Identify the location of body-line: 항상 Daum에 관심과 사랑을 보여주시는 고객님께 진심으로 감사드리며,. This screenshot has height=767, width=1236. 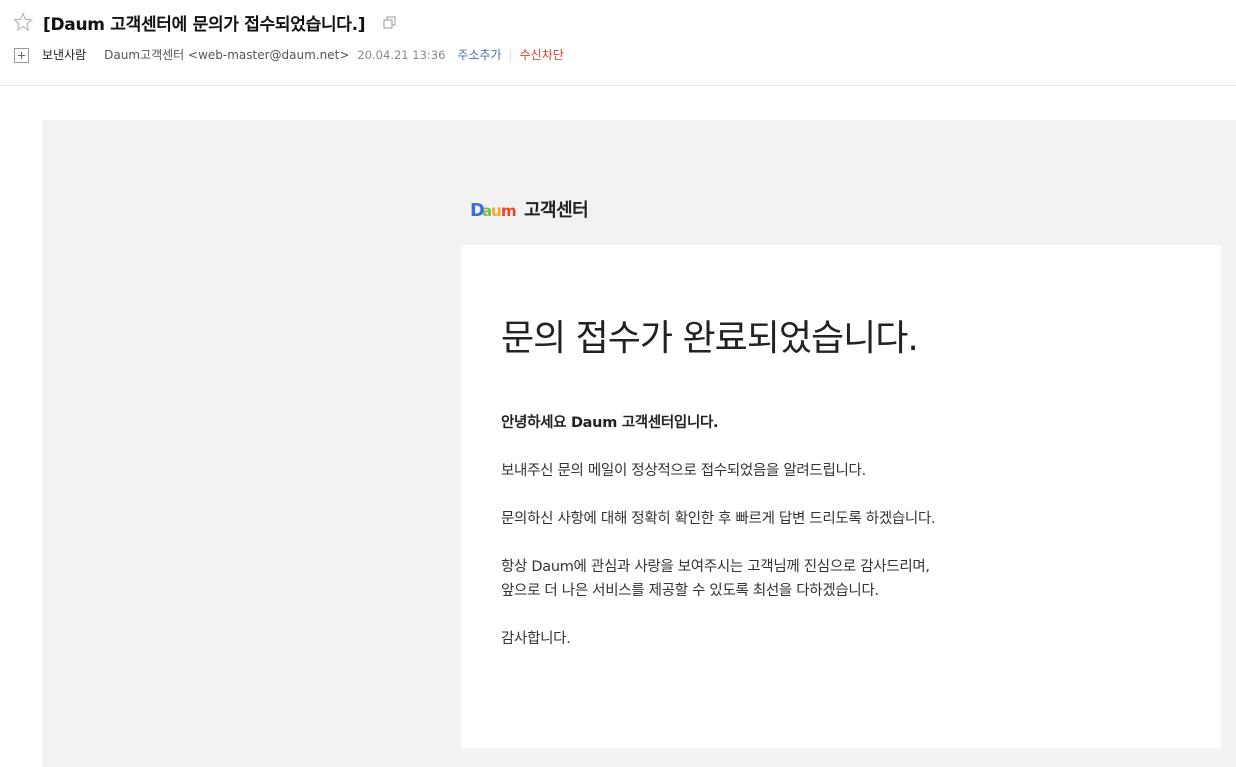
(715, 567).